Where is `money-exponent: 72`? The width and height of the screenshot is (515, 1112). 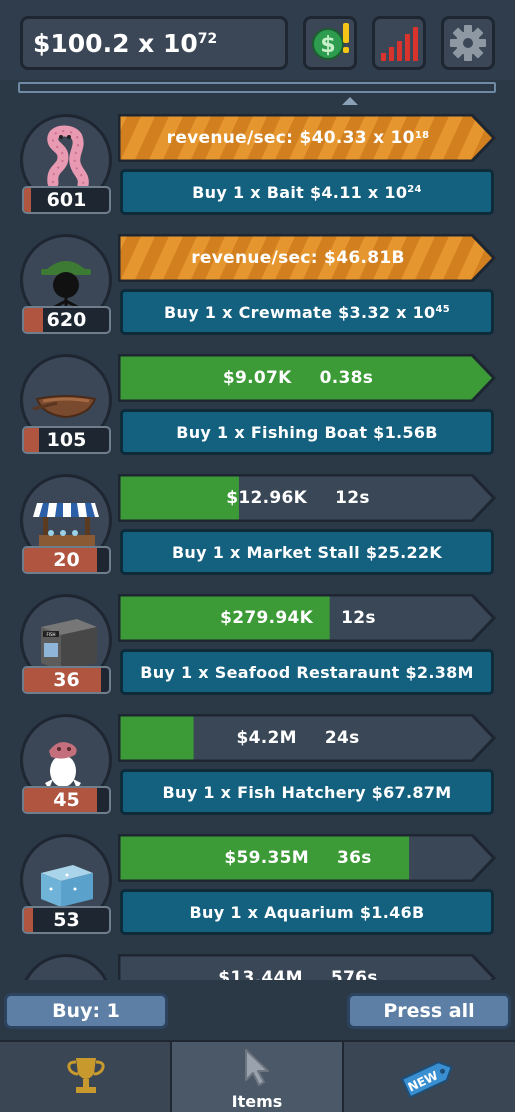
money-exponent: 72 is located at coordinates (207, 39).